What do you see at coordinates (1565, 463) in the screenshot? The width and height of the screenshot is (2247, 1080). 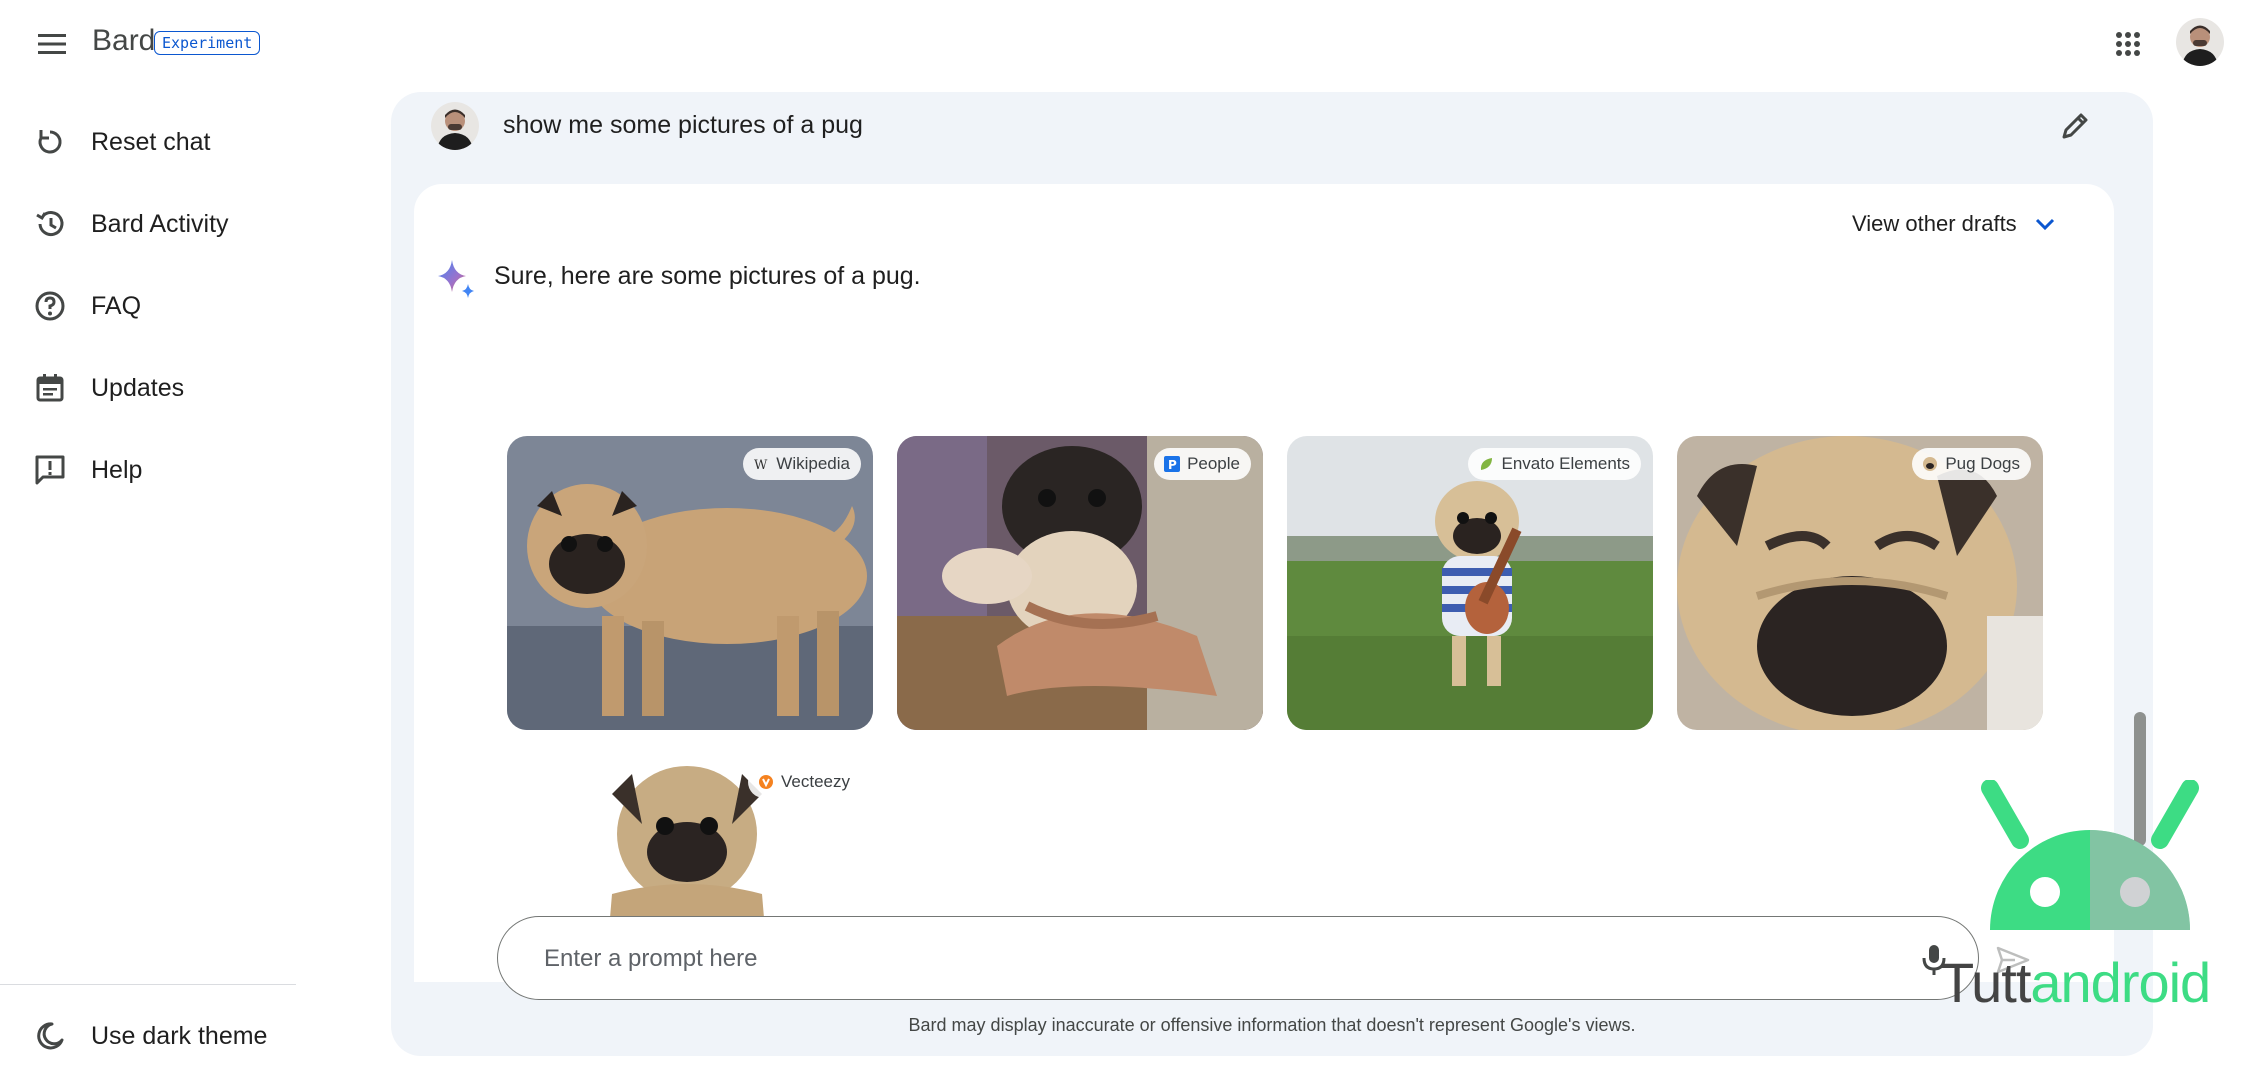 I see `source-label: Envato Elements` at bounding box center [1565, 463].